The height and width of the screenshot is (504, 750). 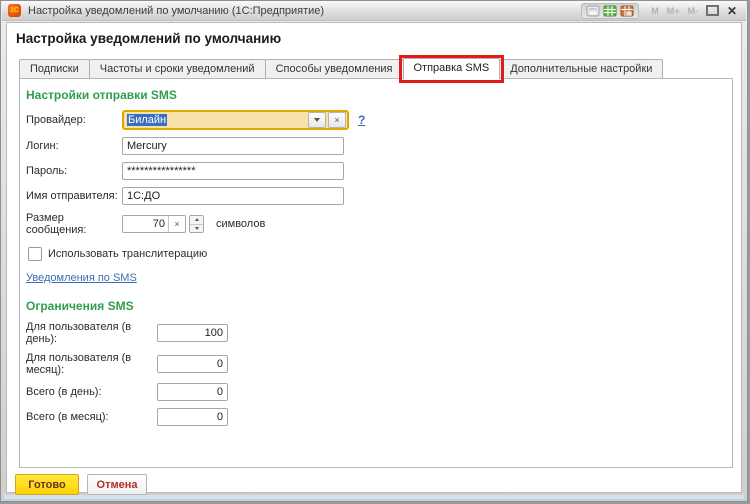 What do you see at coordinates (47, 484) in the screenshot?
I see `done-button: Готово` at bounding box center [47, 484].